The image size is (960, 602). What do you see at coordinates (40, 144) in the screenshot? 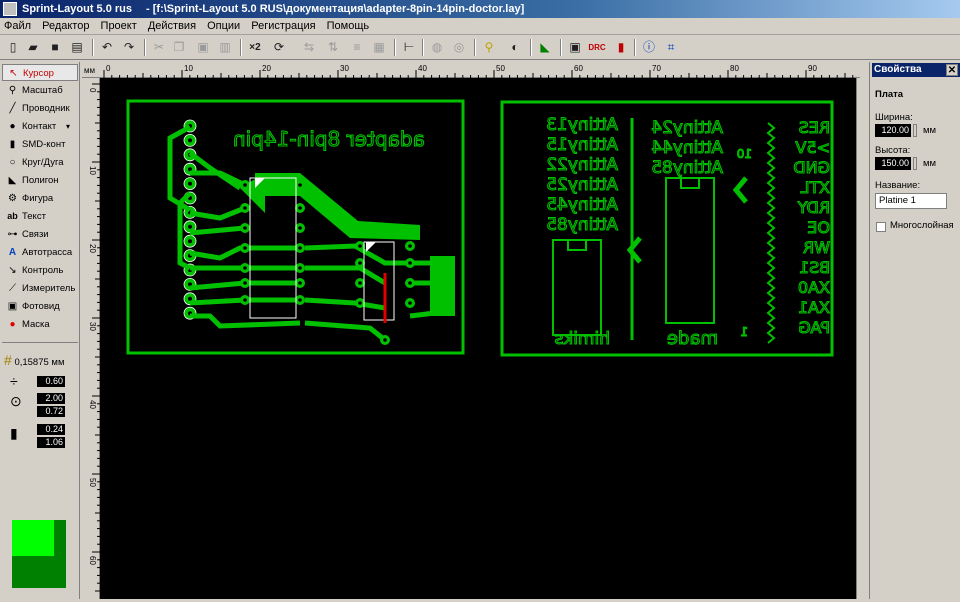
I see `tool-smd-pad: ▮ SMD-конт` at bounding box center [40, 144].